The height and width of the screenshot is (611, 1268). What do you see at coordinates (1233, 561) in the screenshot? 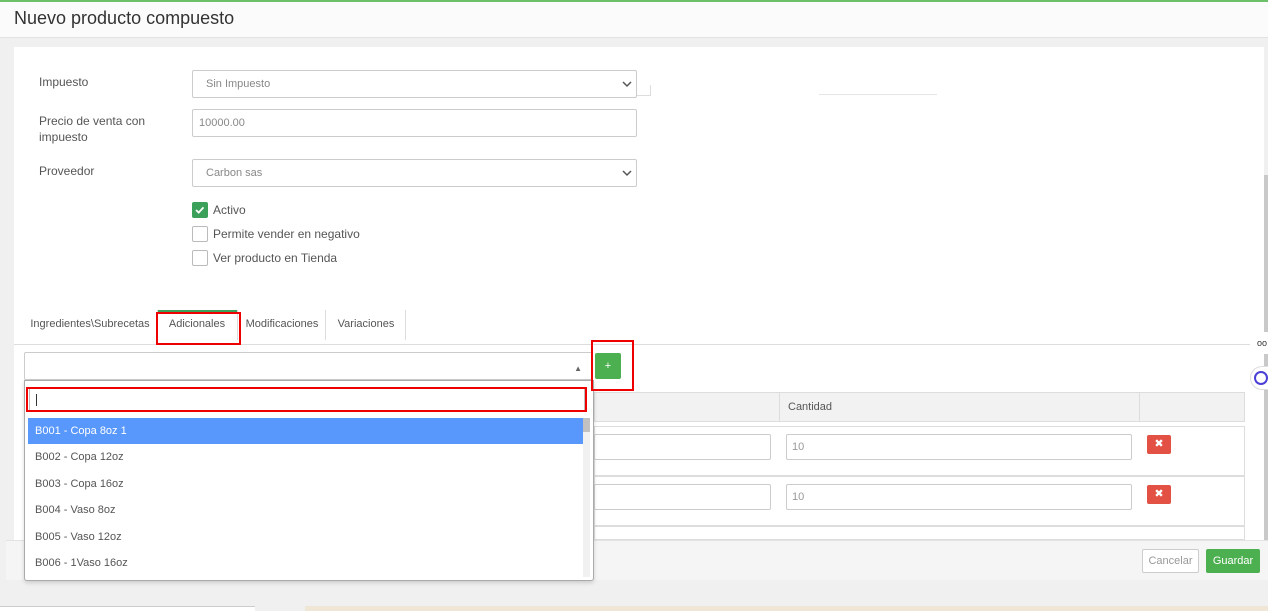
I see `save-button: Guardar` at bounding box center [1233, 561].